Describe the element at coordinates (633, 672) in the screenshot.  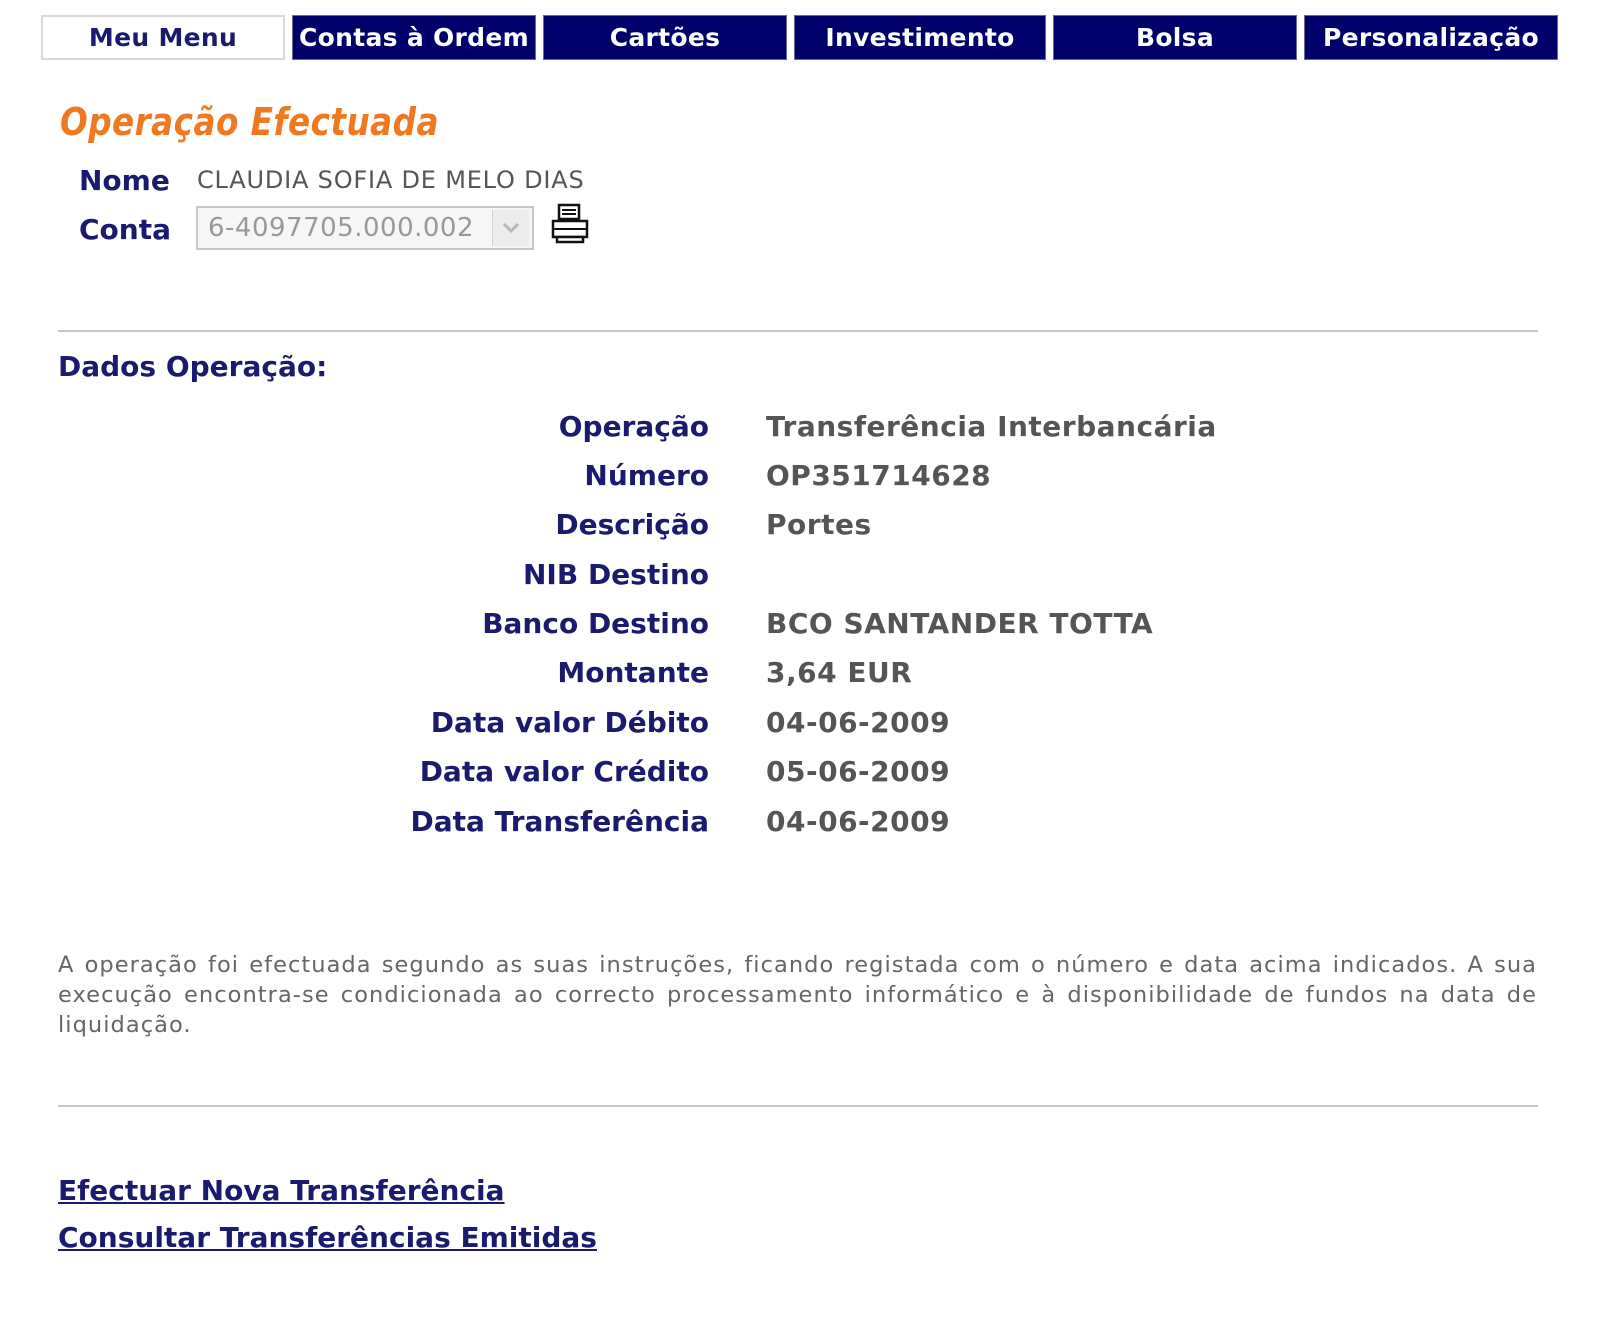
I see `detail-label: Montante` at that location.